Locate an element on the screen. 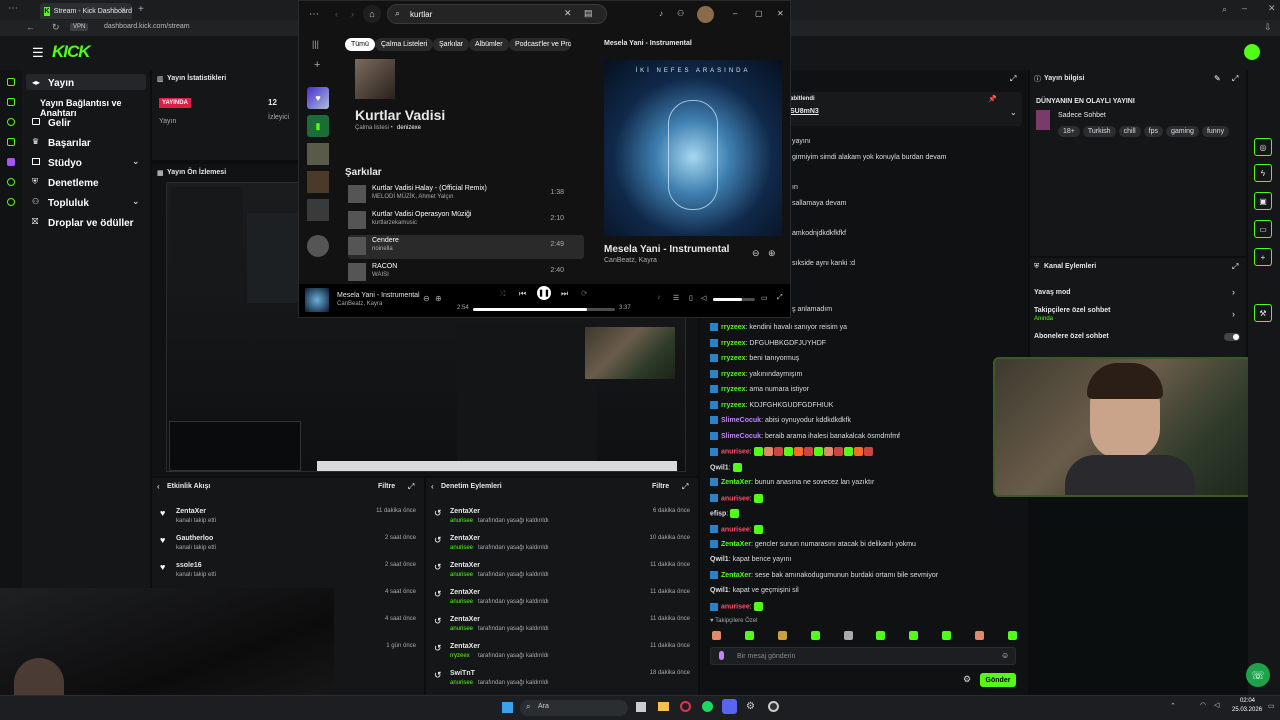  clock-date: 25.03.2026 is located at coordinates (1247, 710).